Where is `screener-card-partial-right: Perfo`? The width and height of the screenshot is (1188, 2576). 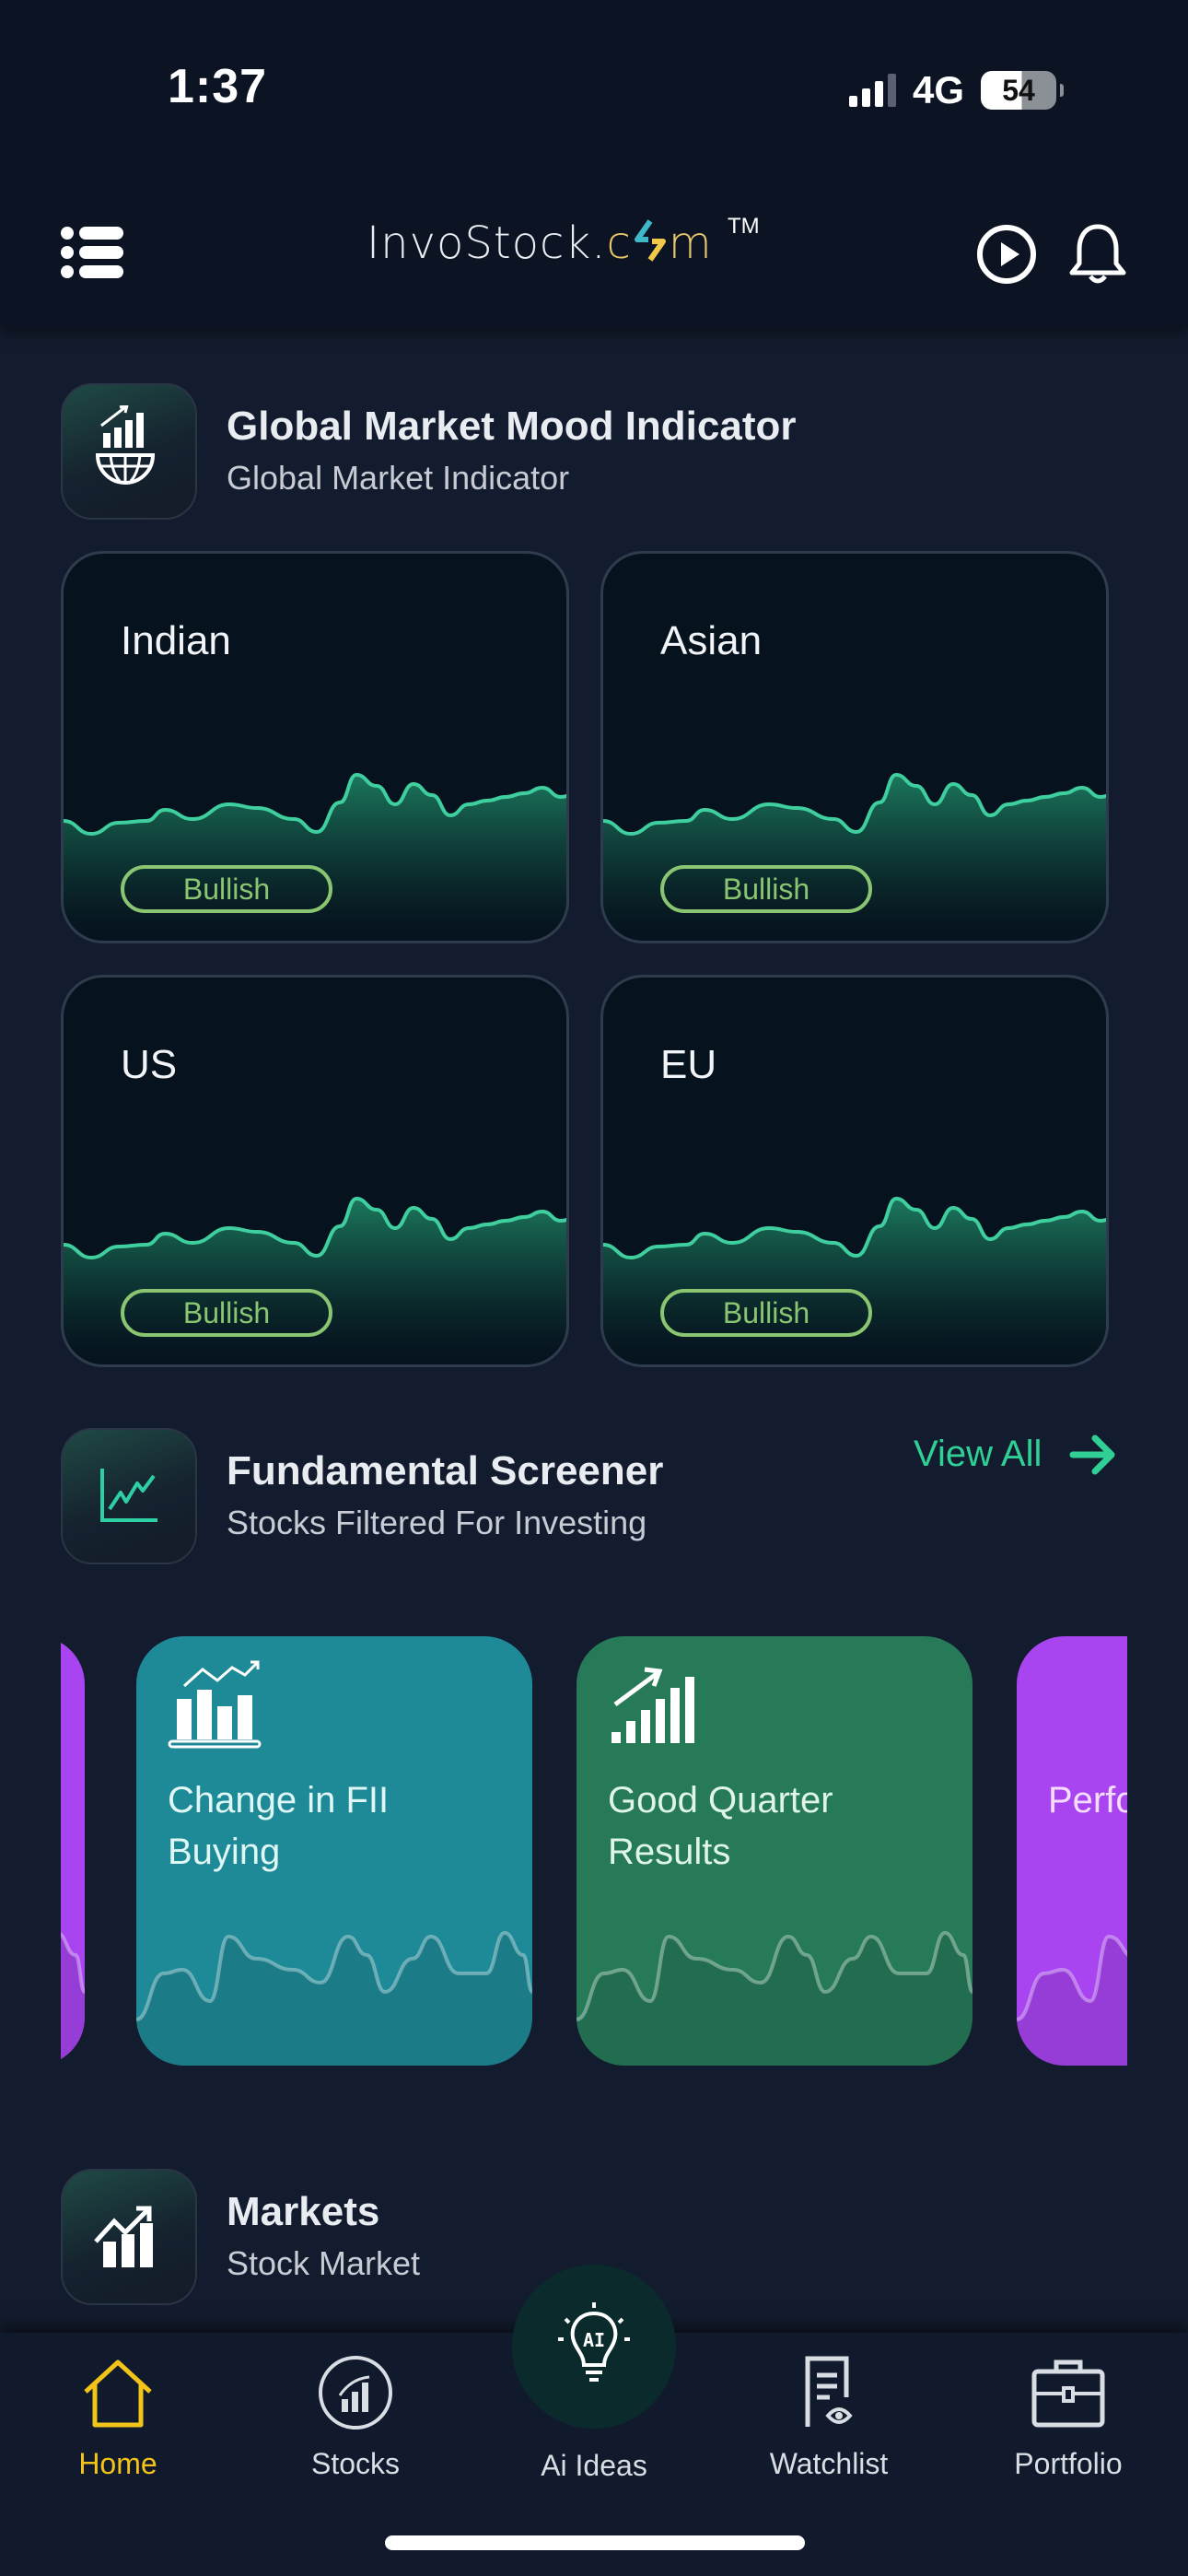 screener-card-partial-right: Perfo is located at coordinates (1072, 1851).